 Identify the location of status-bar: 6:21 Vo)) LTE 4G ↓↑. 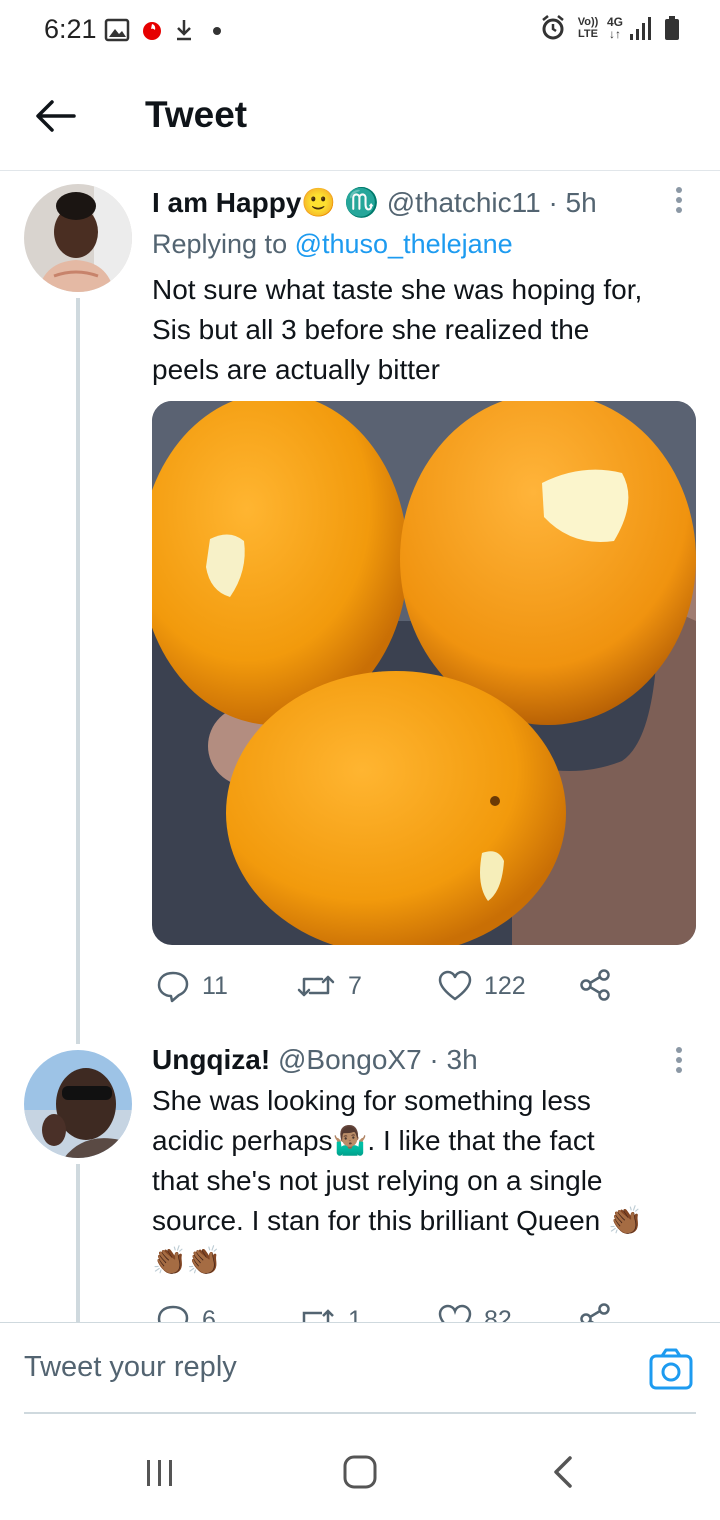
(360, 32).